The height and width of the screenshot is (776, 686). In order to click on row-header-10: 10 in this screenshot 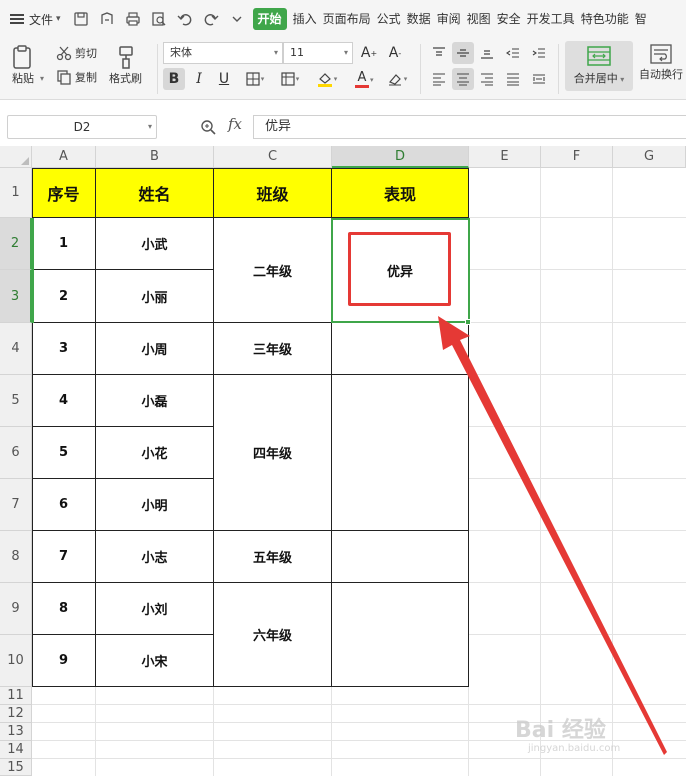, I will do `click(16, 661)`.